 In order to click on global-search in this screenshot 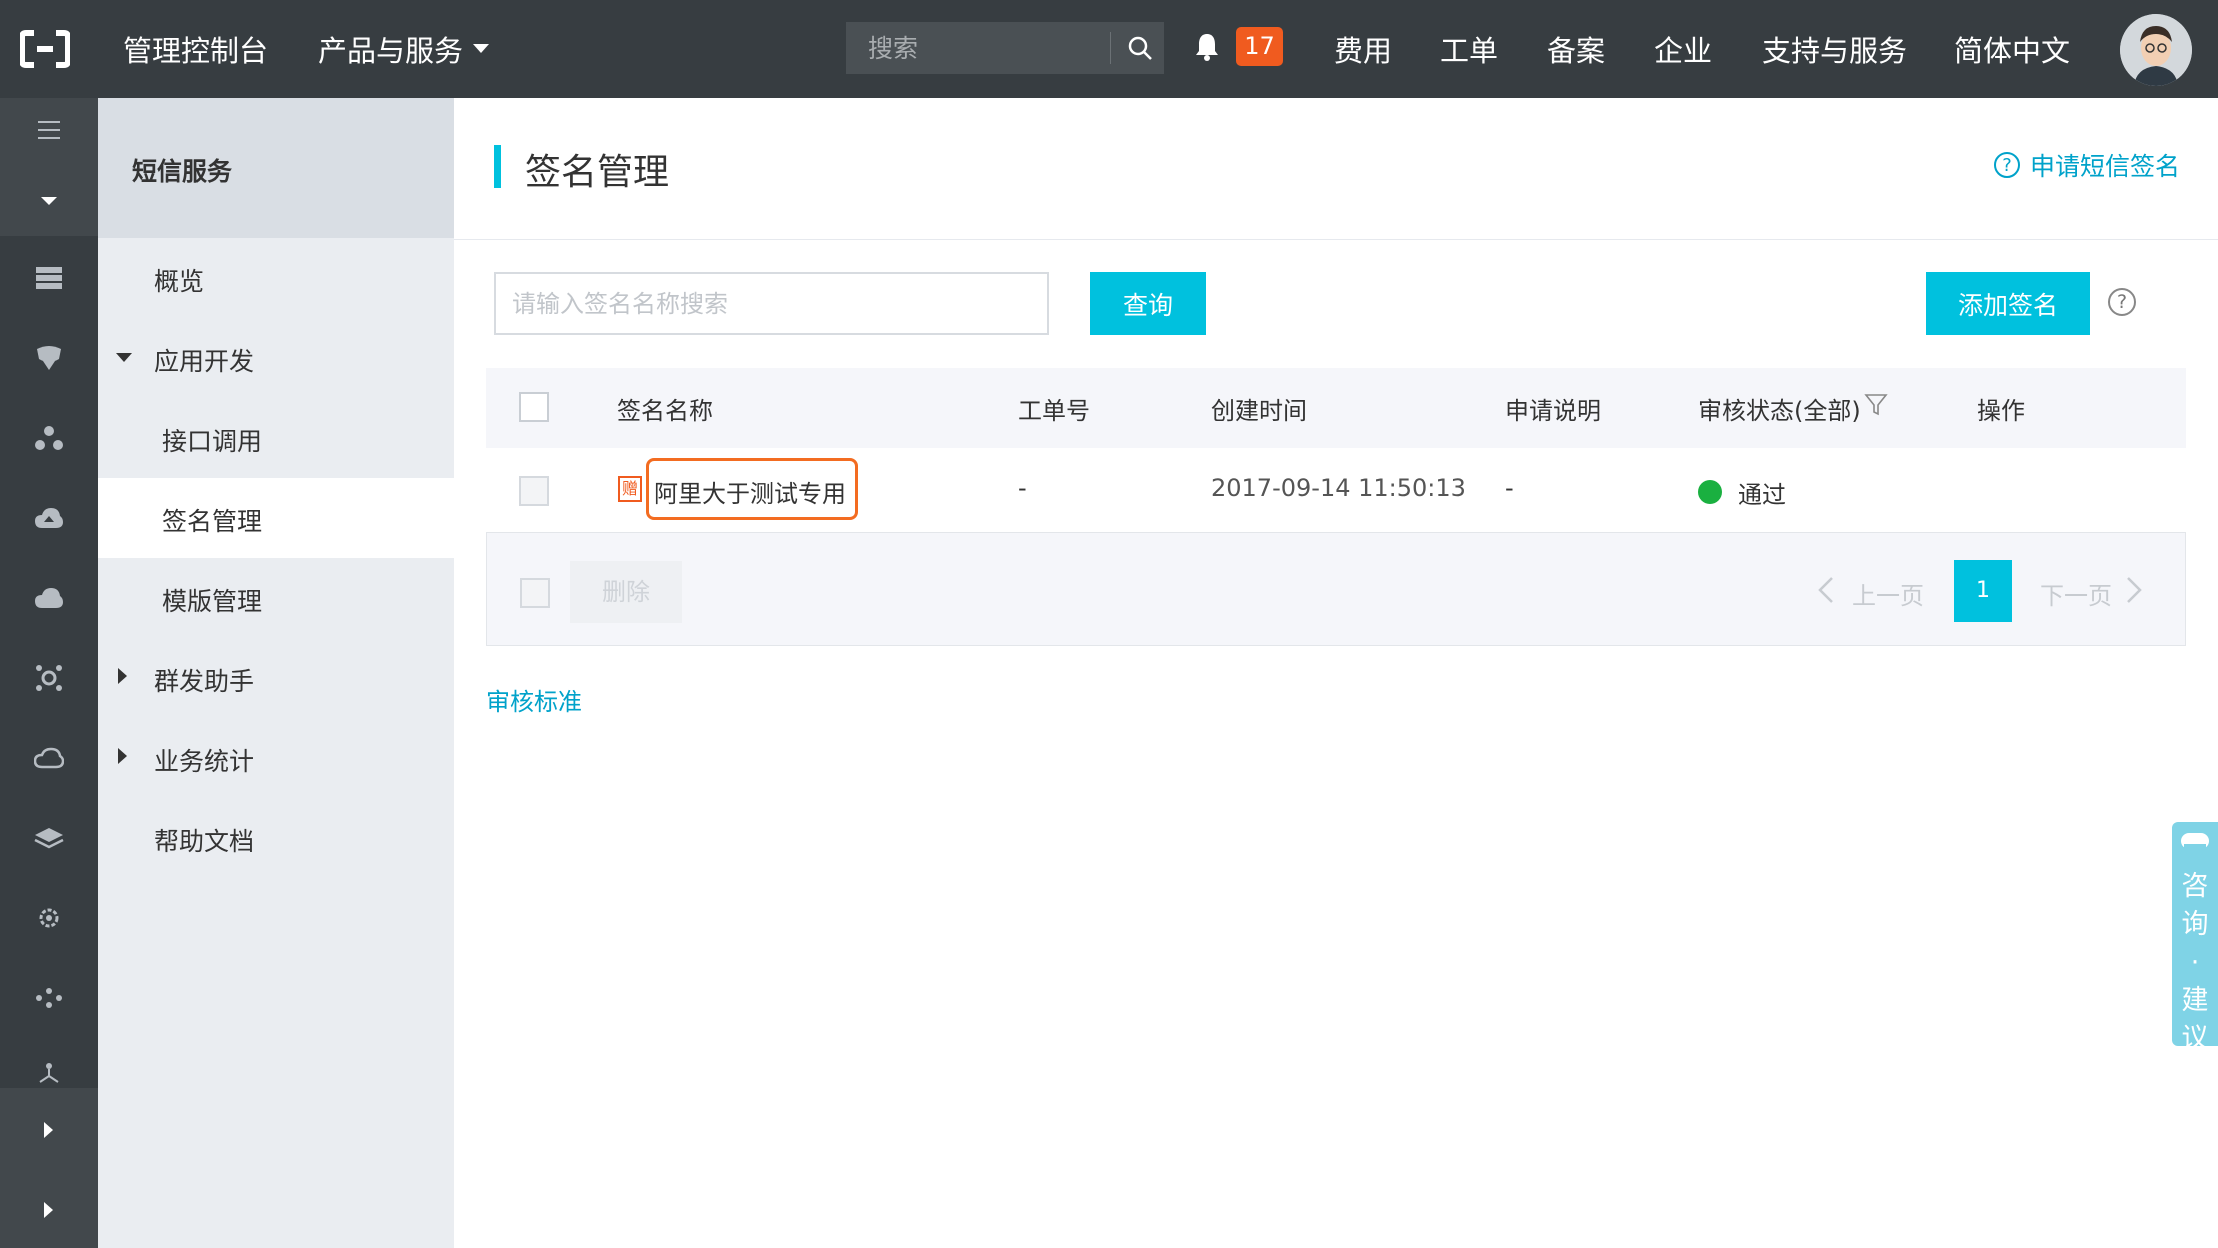, I will do `click(1005, 48)`.